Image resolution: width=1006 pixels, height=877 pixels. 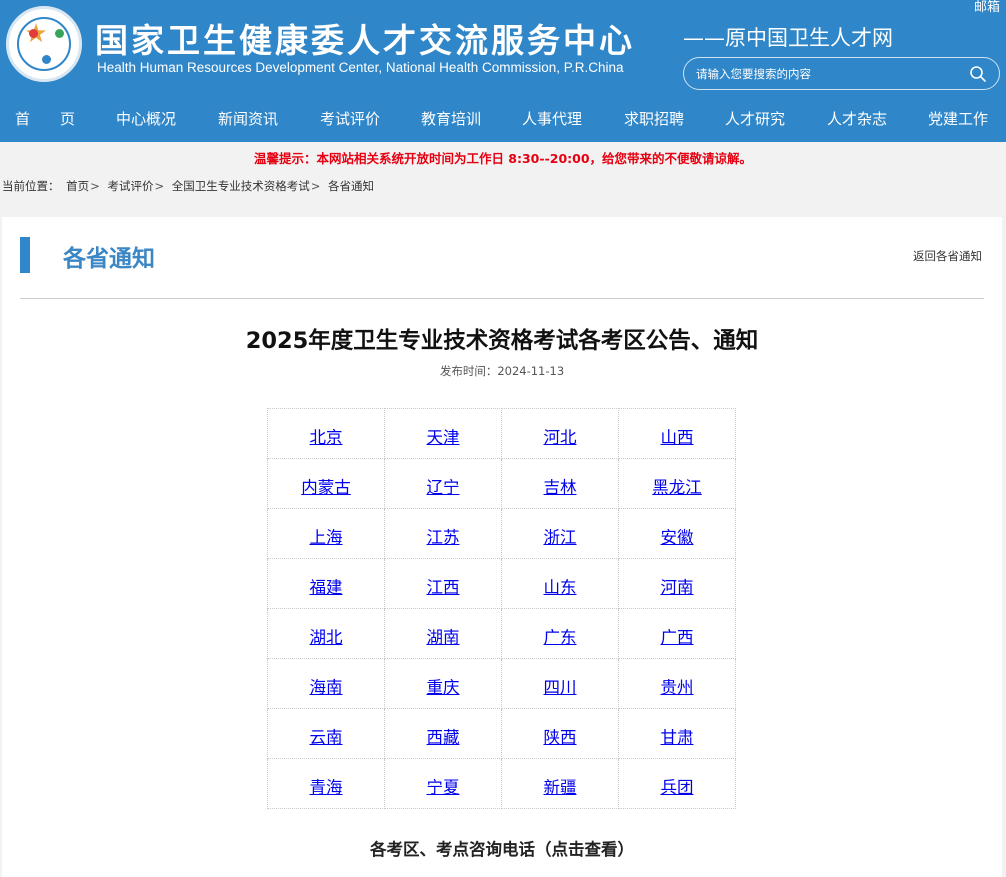 I want to click on section-divider, so click(x=502, y=298).